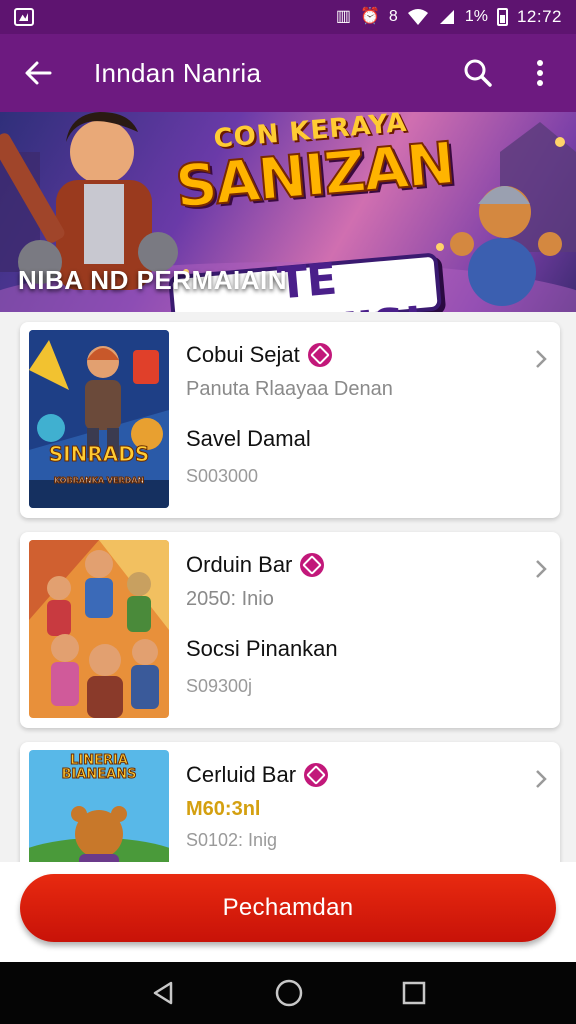  Describe the element at coordinates (99, 481) in the screenshot. I see `thumbnail-subtitle: KOBRANKA VERDAN` at that location.